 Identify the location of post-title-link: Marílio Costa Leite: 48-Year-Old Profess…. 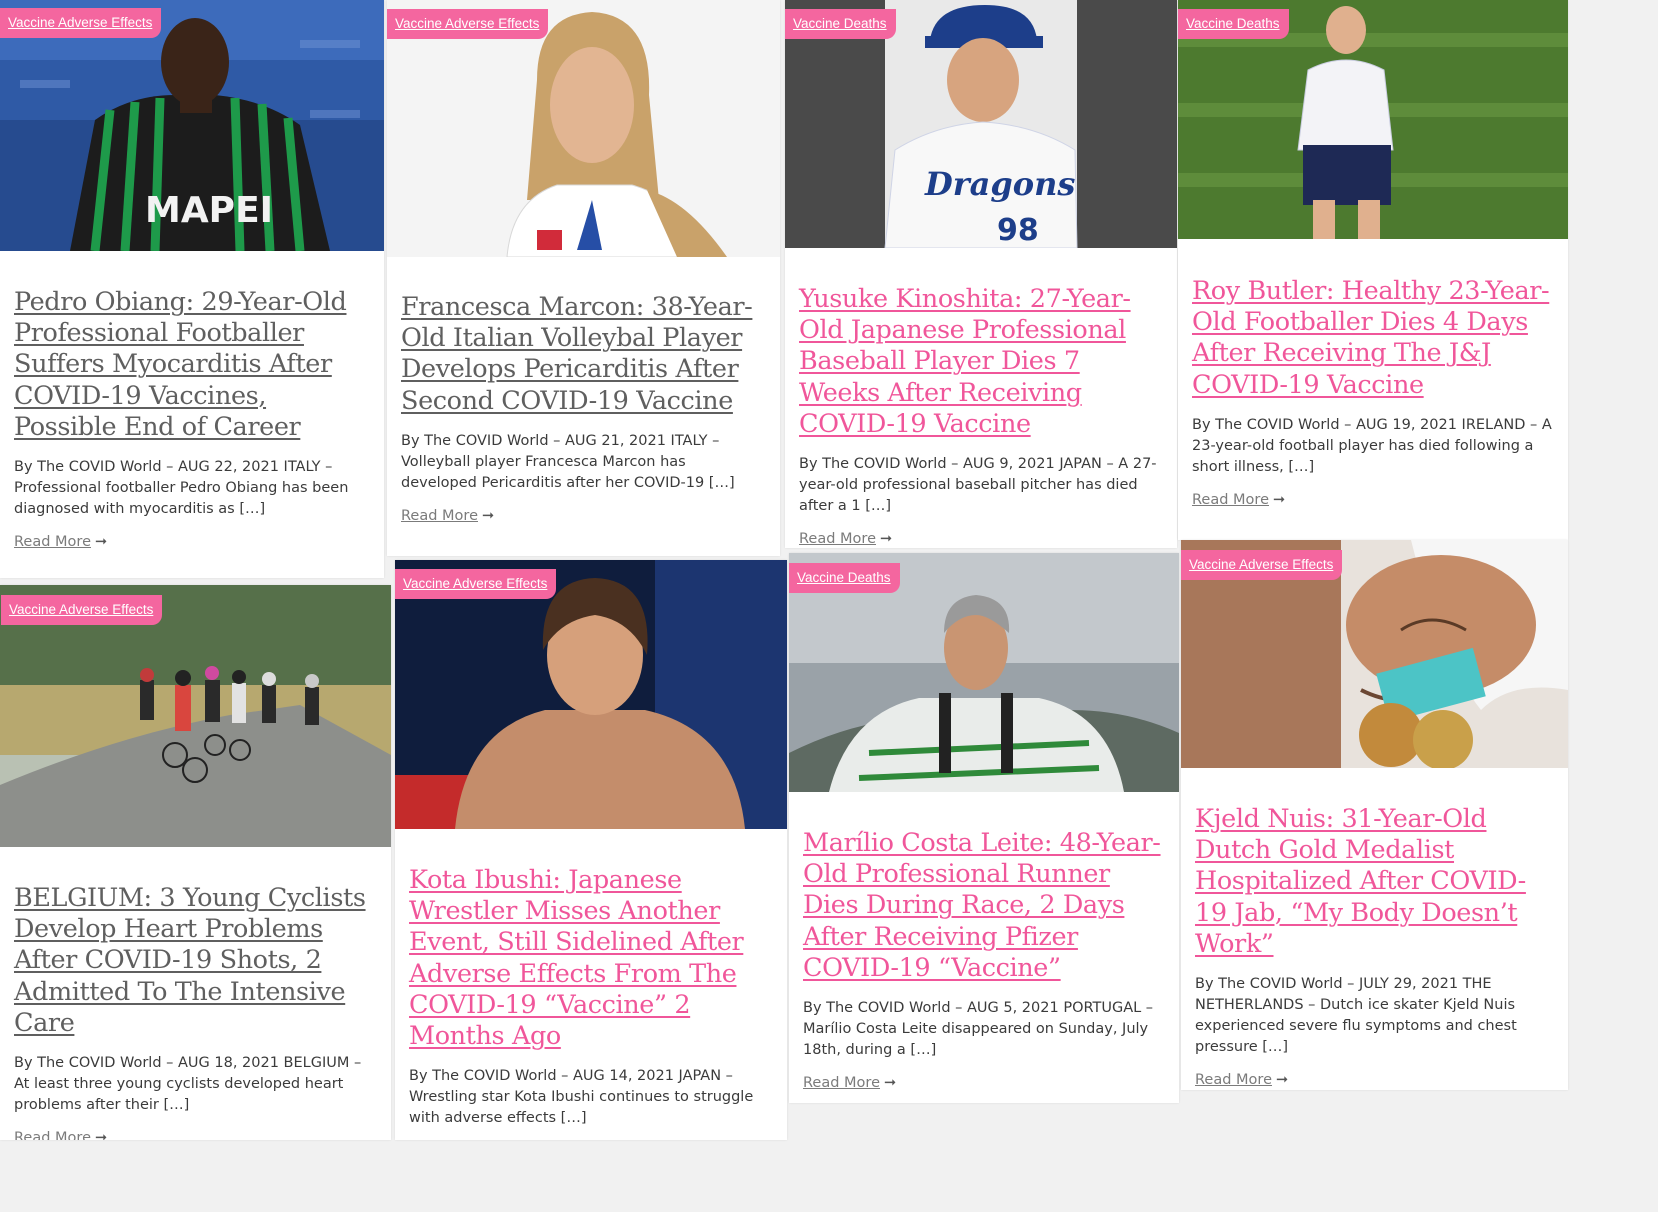
(984, 906).